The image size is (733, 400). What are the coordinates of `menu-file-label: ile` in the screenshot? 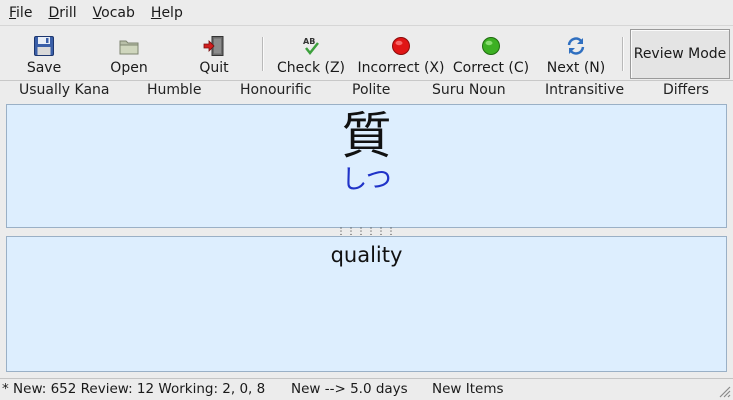 It's located at (24, 12).